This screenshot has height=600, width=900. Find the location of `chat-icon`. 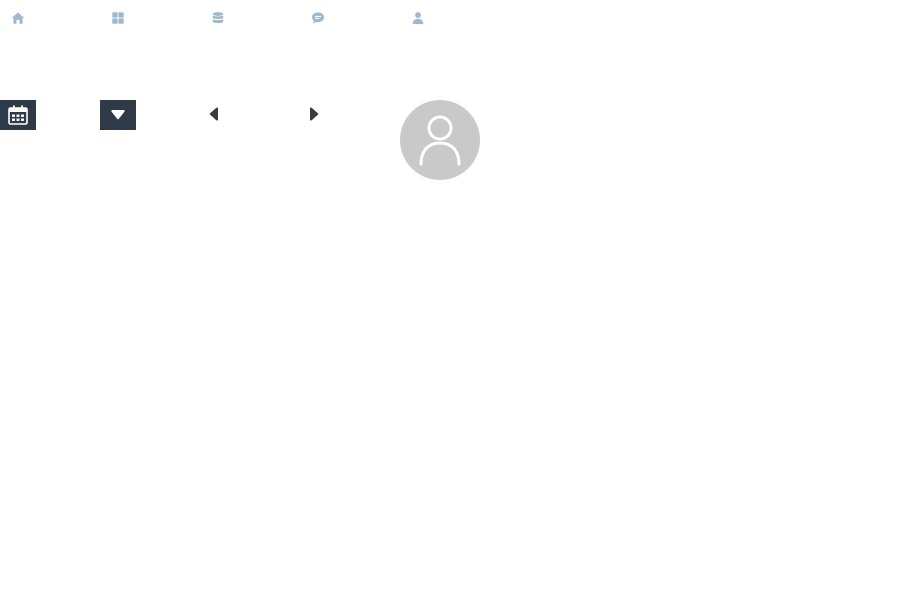

chat-icon is located at coordinates (318, 18).